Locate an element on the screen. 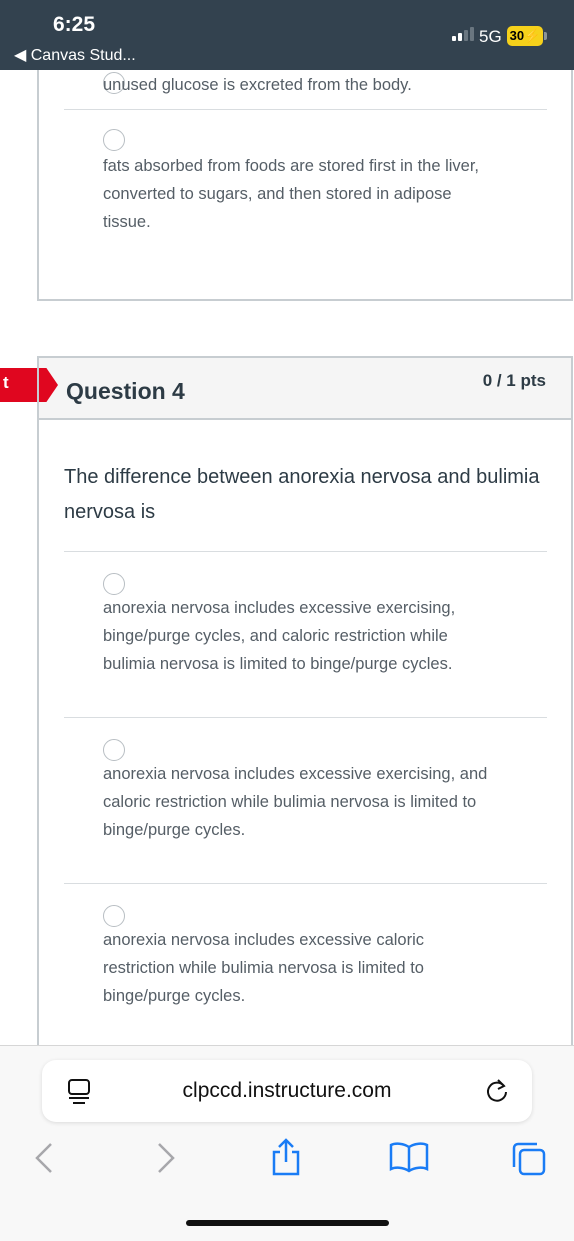  address-bar: clpccd.instructure.com is located at coordinates (287, 1091).